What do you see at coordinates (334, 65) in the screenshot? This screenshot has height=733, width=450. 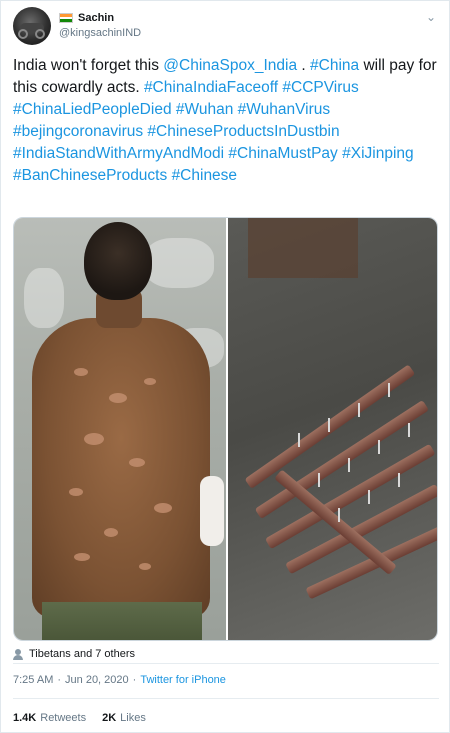 I see `hashtag-link: #China` at bounding box center [334, 65].